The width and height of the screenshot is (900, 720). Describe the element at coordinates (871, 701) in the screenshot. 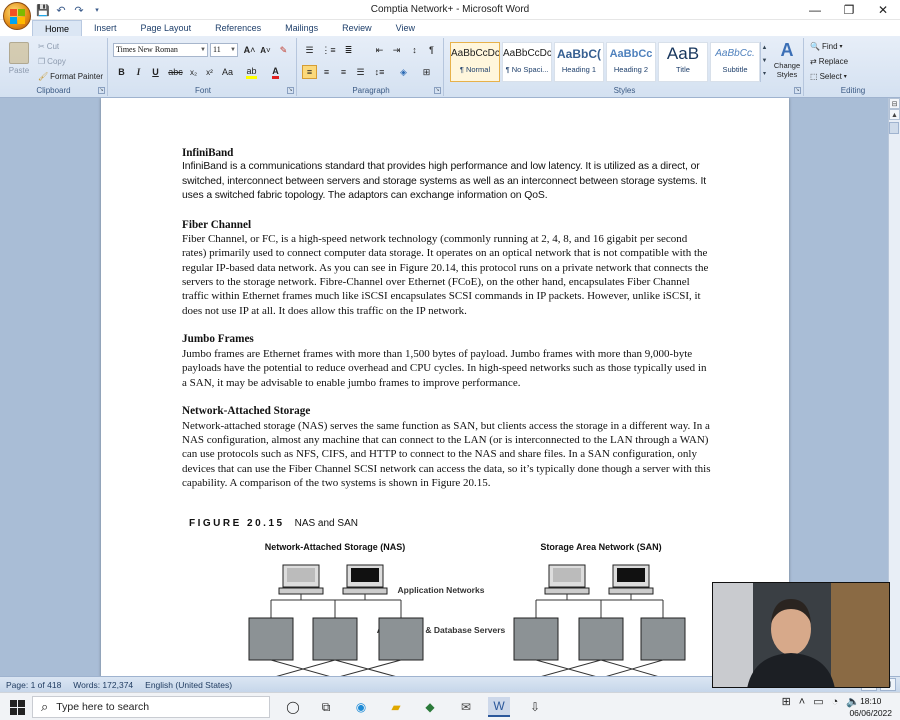

I see `time: 18:10` at that location.